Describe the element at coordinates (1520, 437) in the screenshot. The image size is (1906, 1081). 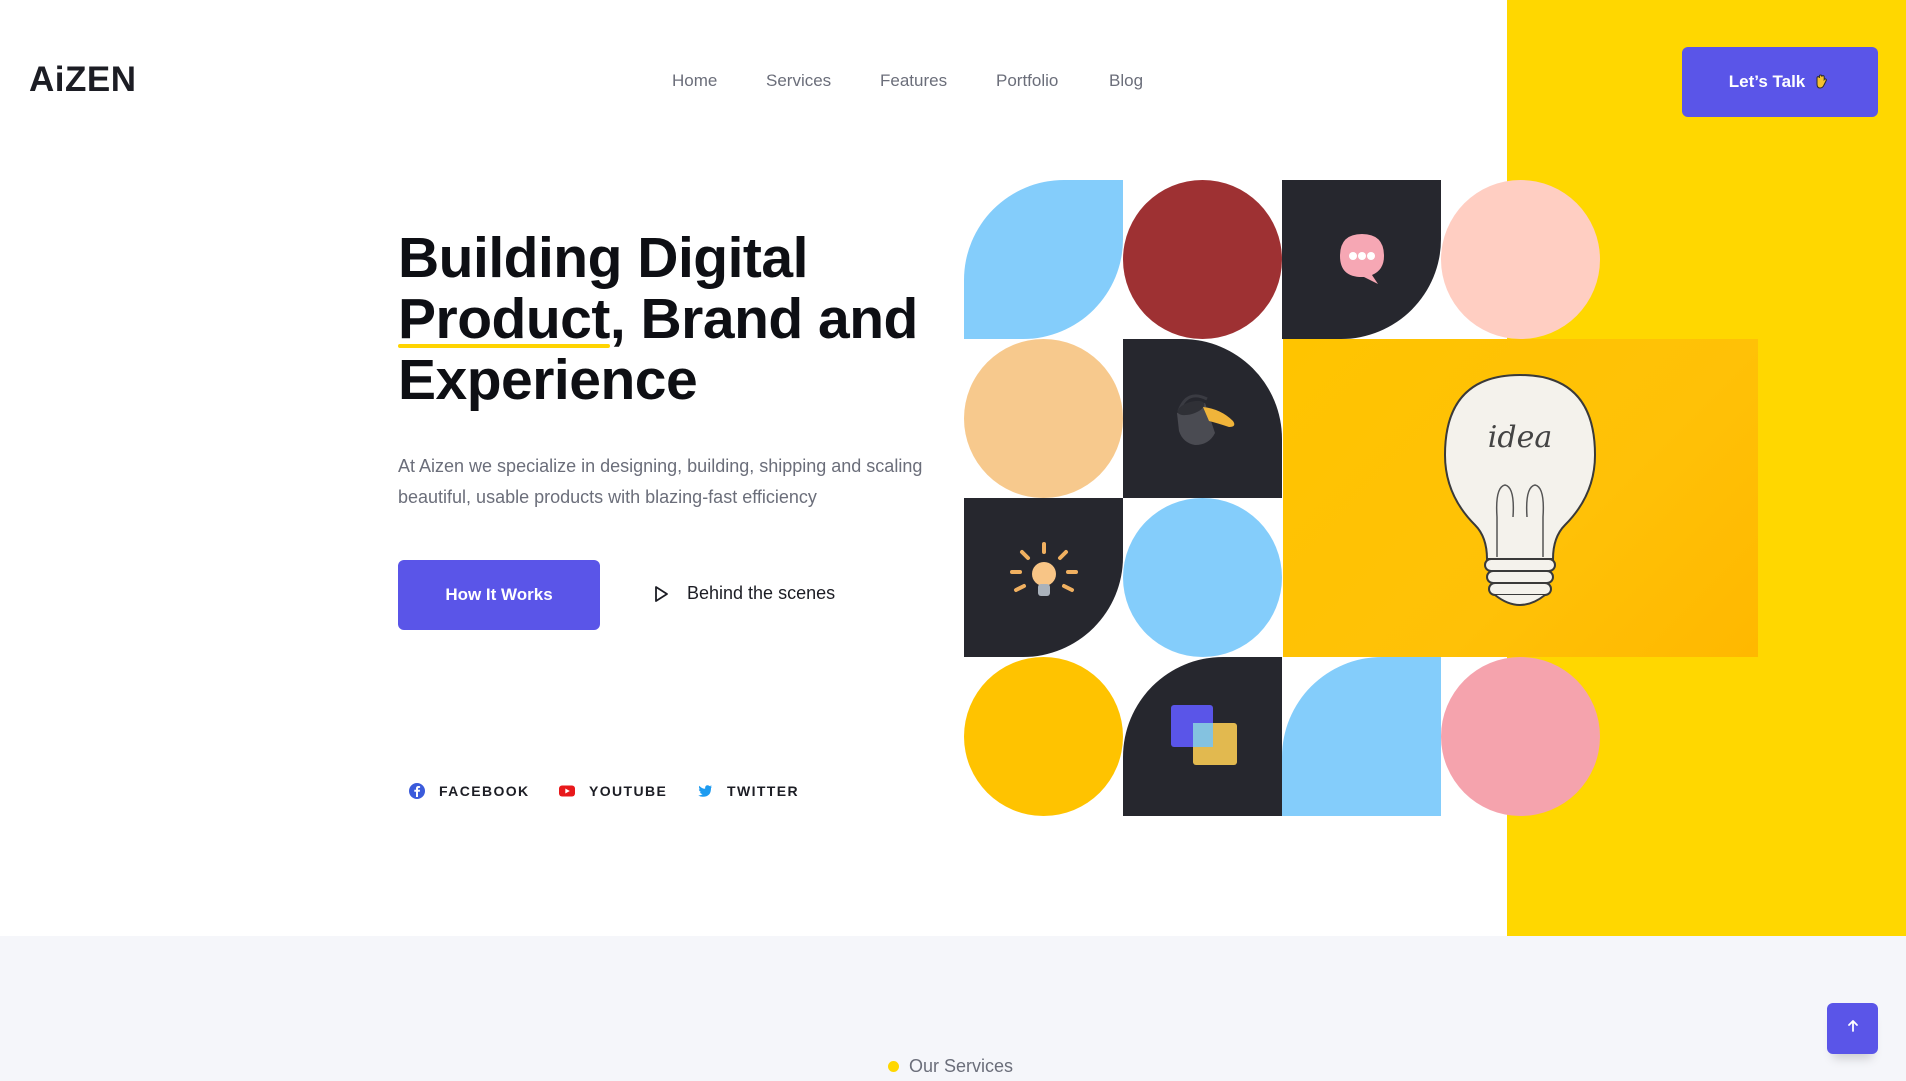
I see `idea-text: idea` at that location.